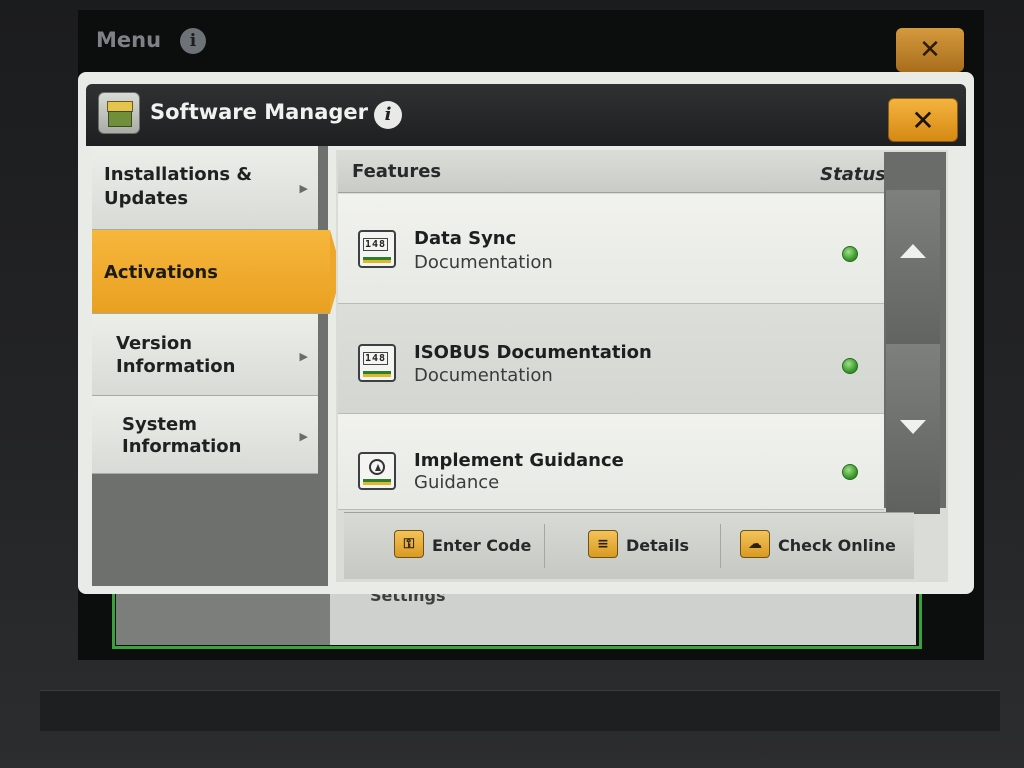 The height and width of the screenshot is (768, 1024). What do you see at coordinates (465, 238) in the screenshot?
I see `feature-name: Data Sync` at bounding box center [465, 238].